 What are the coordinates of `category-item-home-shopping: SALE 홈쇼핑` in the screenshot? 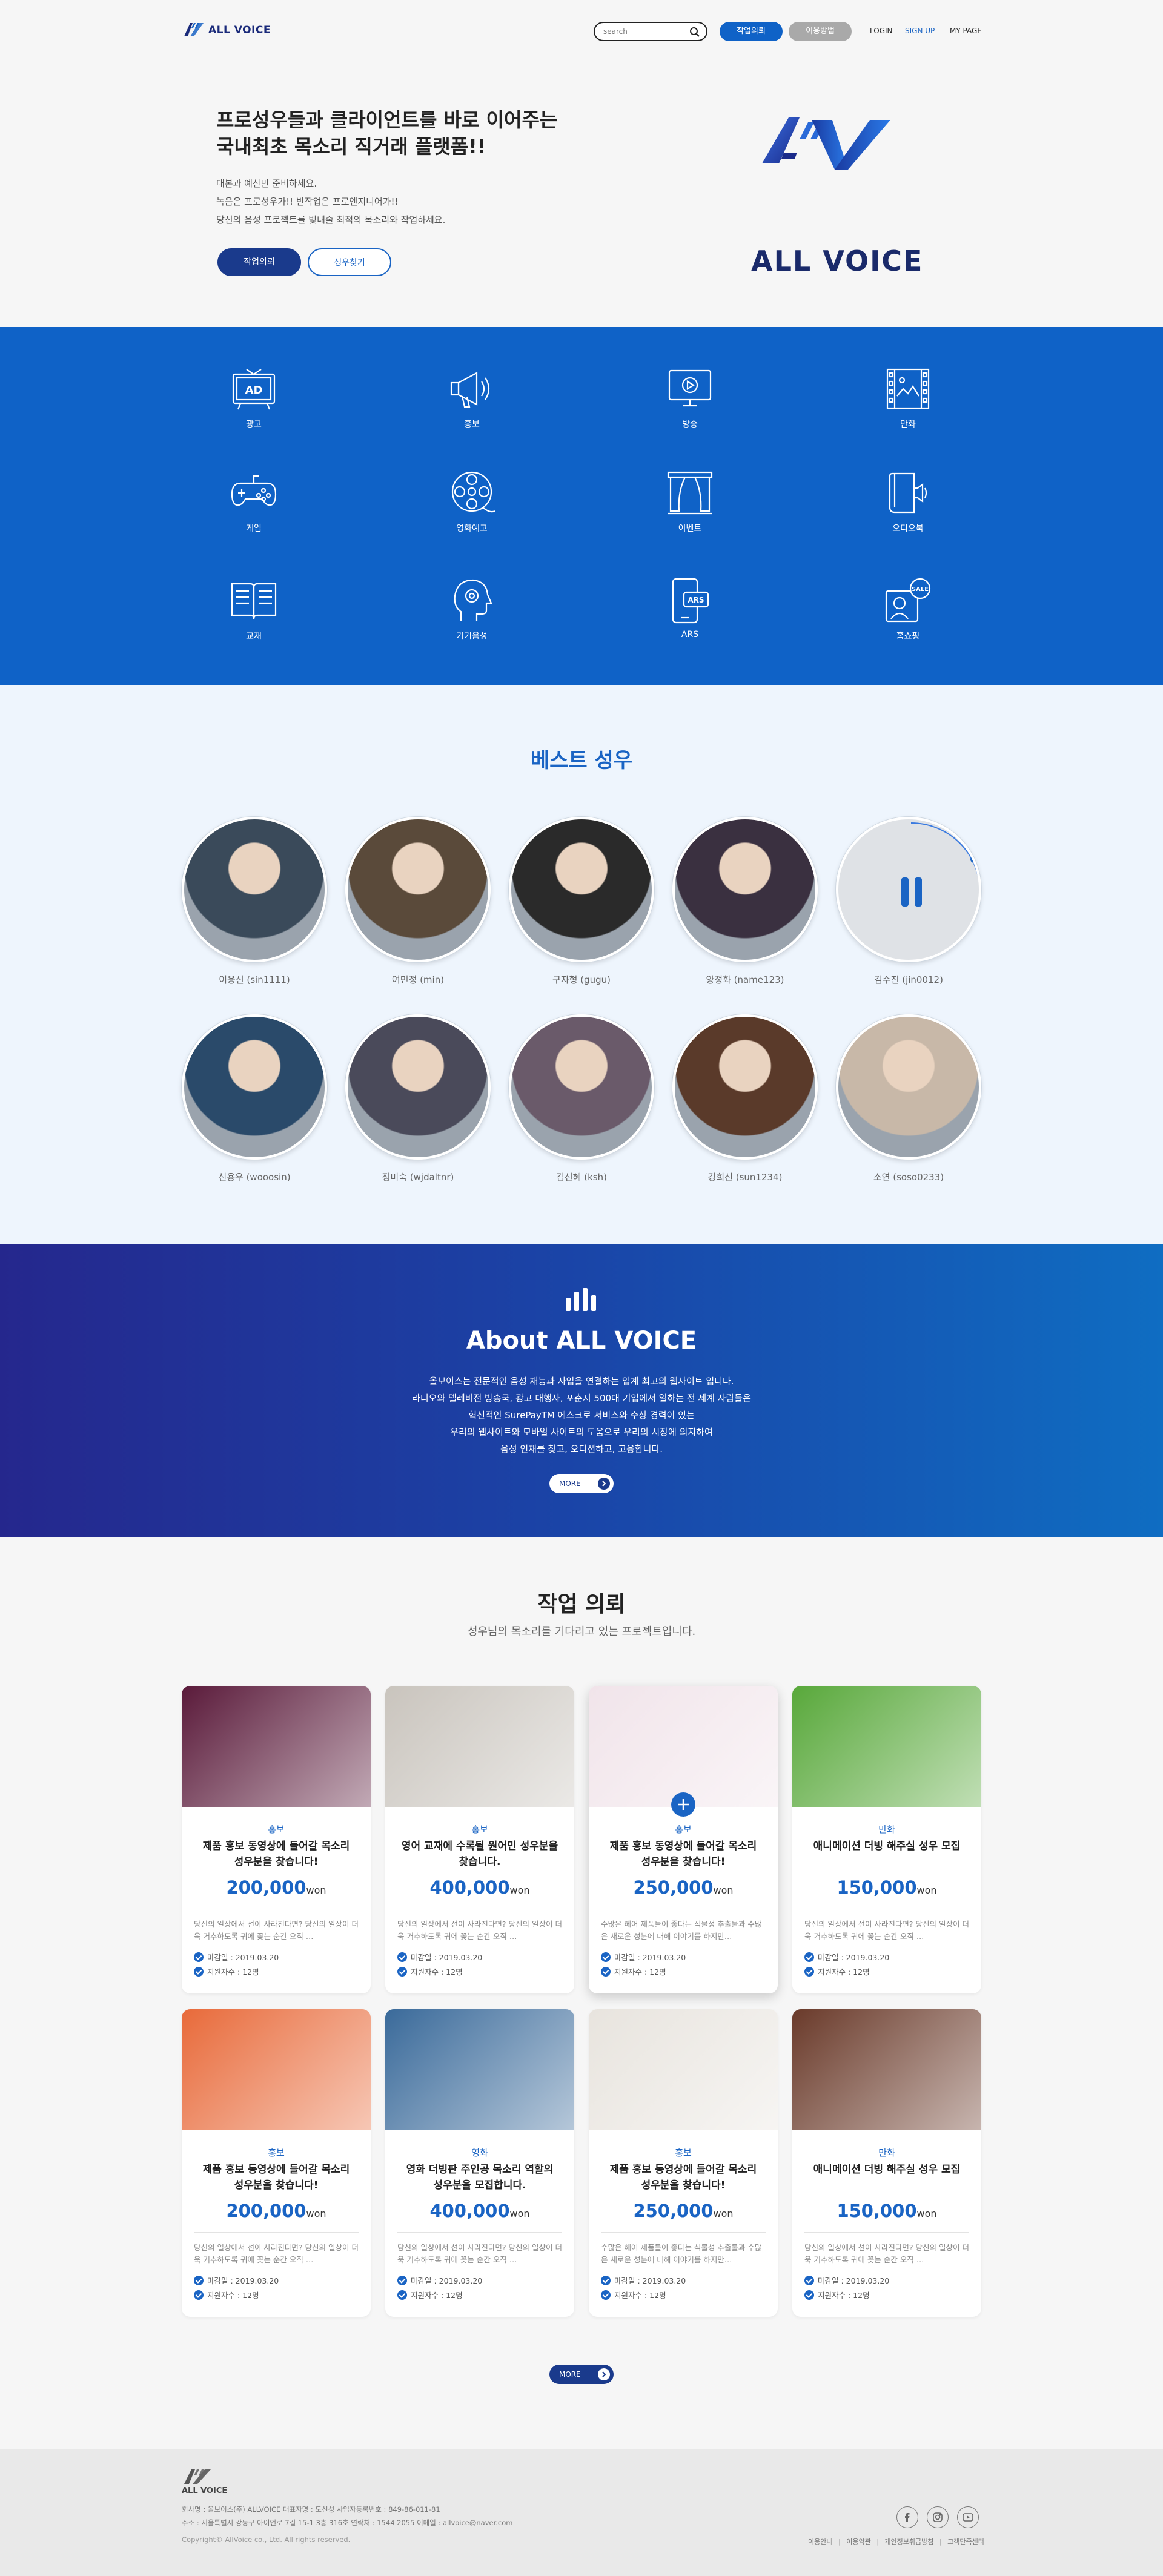 It's located at (908, 608).